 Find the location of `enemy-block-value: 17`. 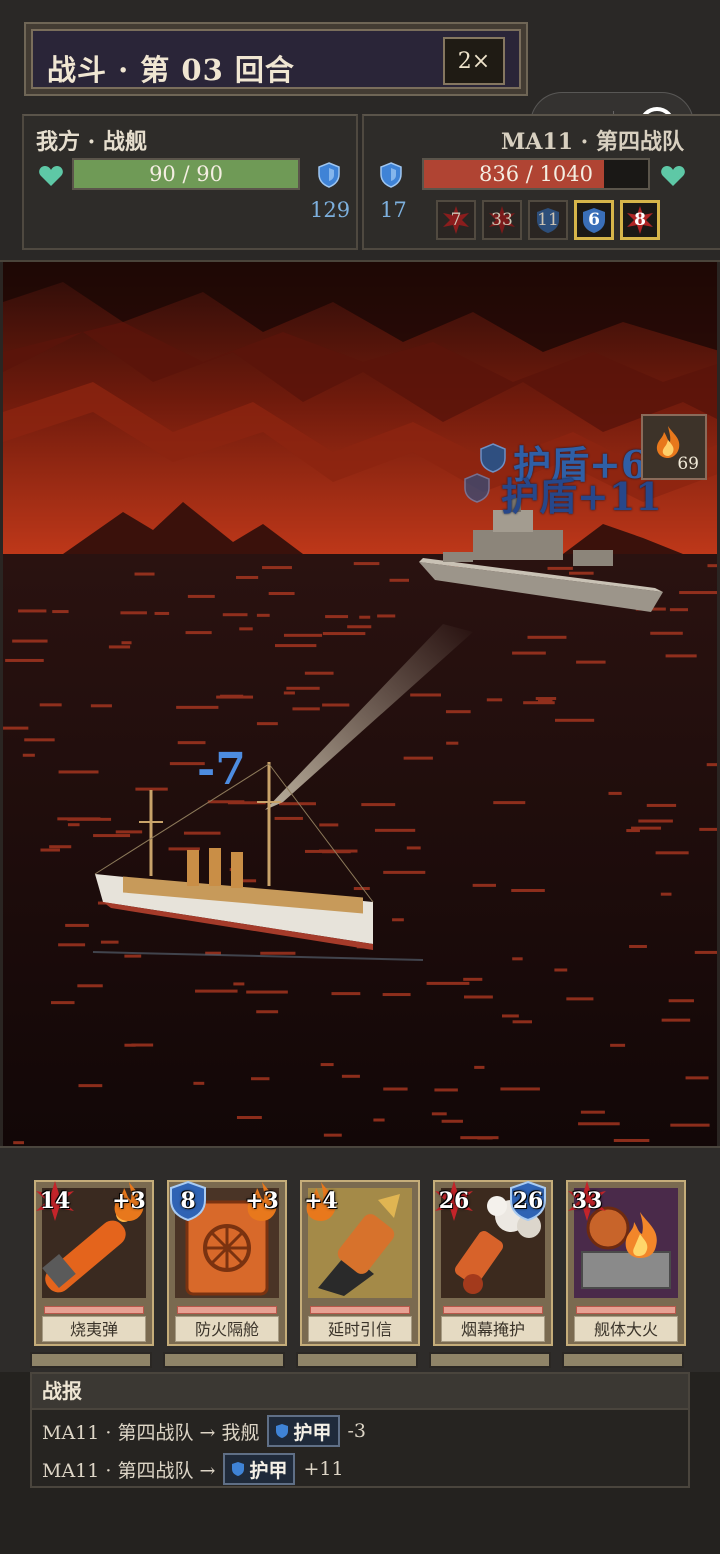

enemy-block-value: 17 is located at coordinates (393, 210).